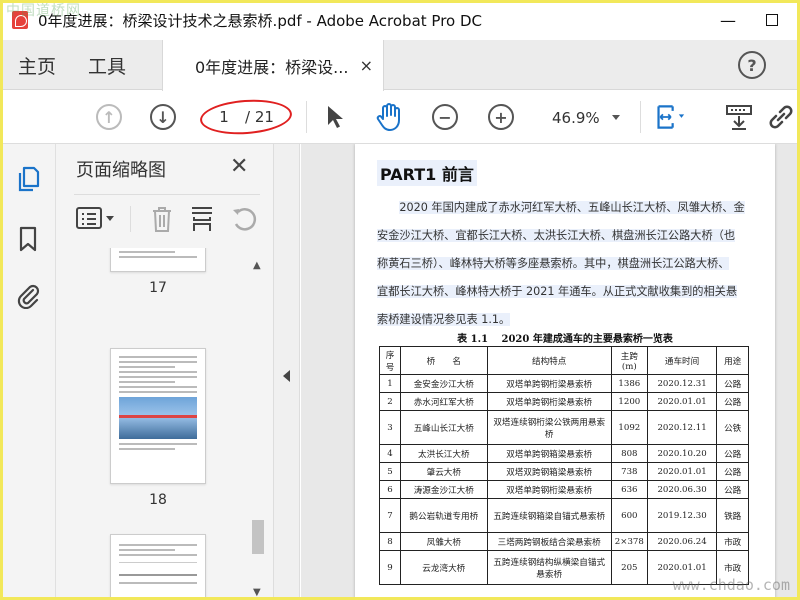 The height and width of the screenshot is (600, 800). Describe the element at coordinates (682, 541) in the screenshot. I see `table-cell: 2020.06.24` at that location.